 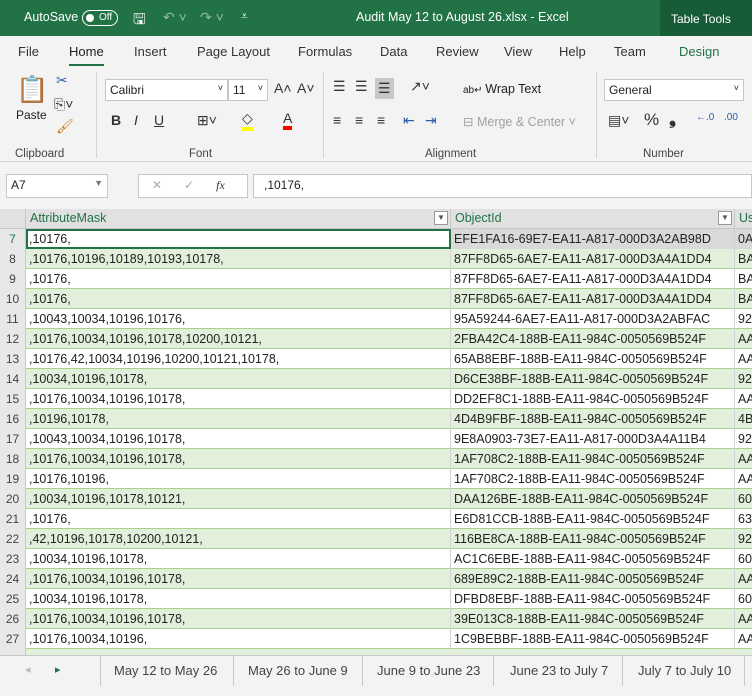 I want to click on accounting-format-icon: ▤˅, so click(x=618, y=120).